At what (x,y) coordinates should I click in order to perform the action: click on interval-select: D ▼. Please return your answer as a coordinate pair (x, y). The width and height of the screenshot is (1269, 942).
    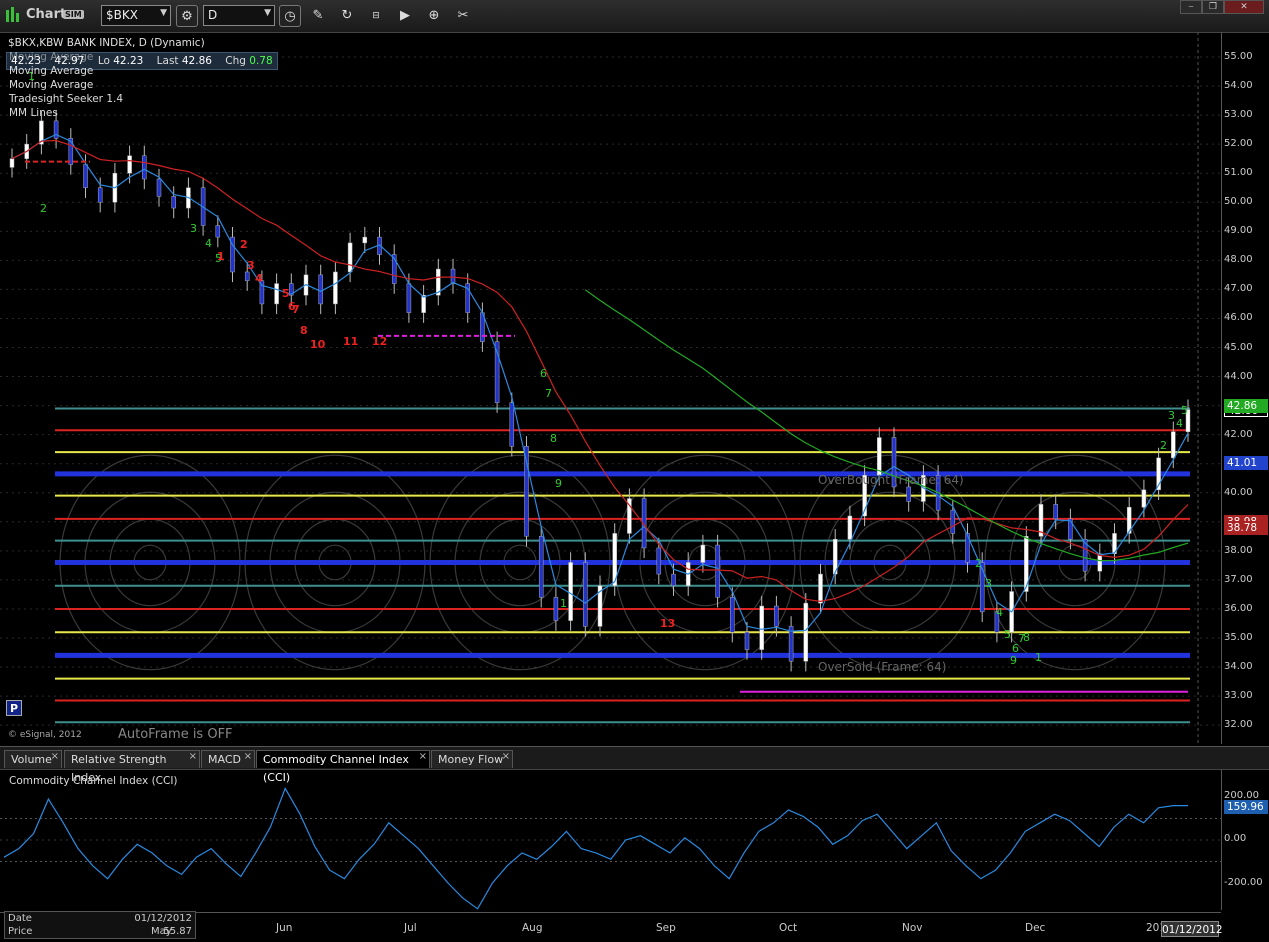
    Looking at the image, I should click on (239, 15).